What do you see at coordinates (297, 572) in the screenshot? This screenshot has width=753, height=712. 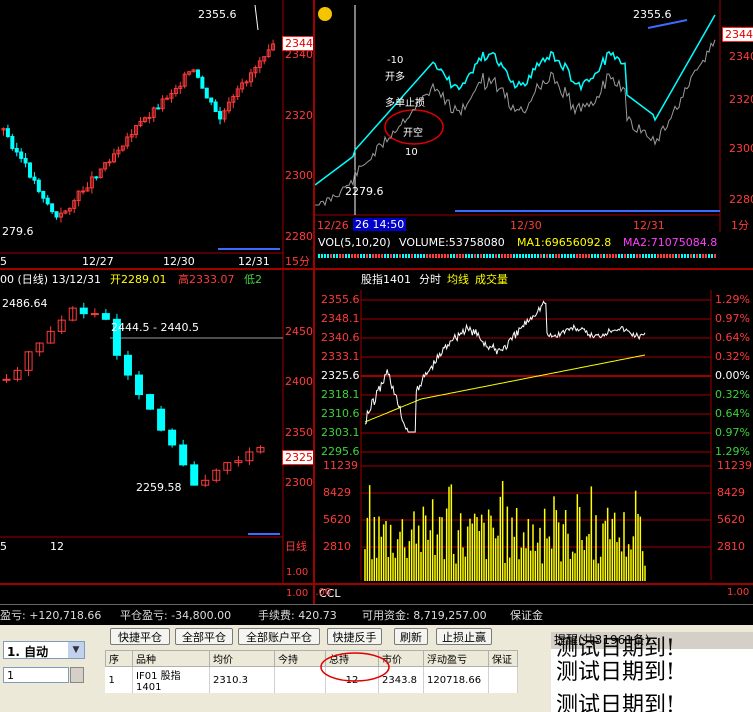 I see `axis-label: 1.00` at bounding box center [297, 572].